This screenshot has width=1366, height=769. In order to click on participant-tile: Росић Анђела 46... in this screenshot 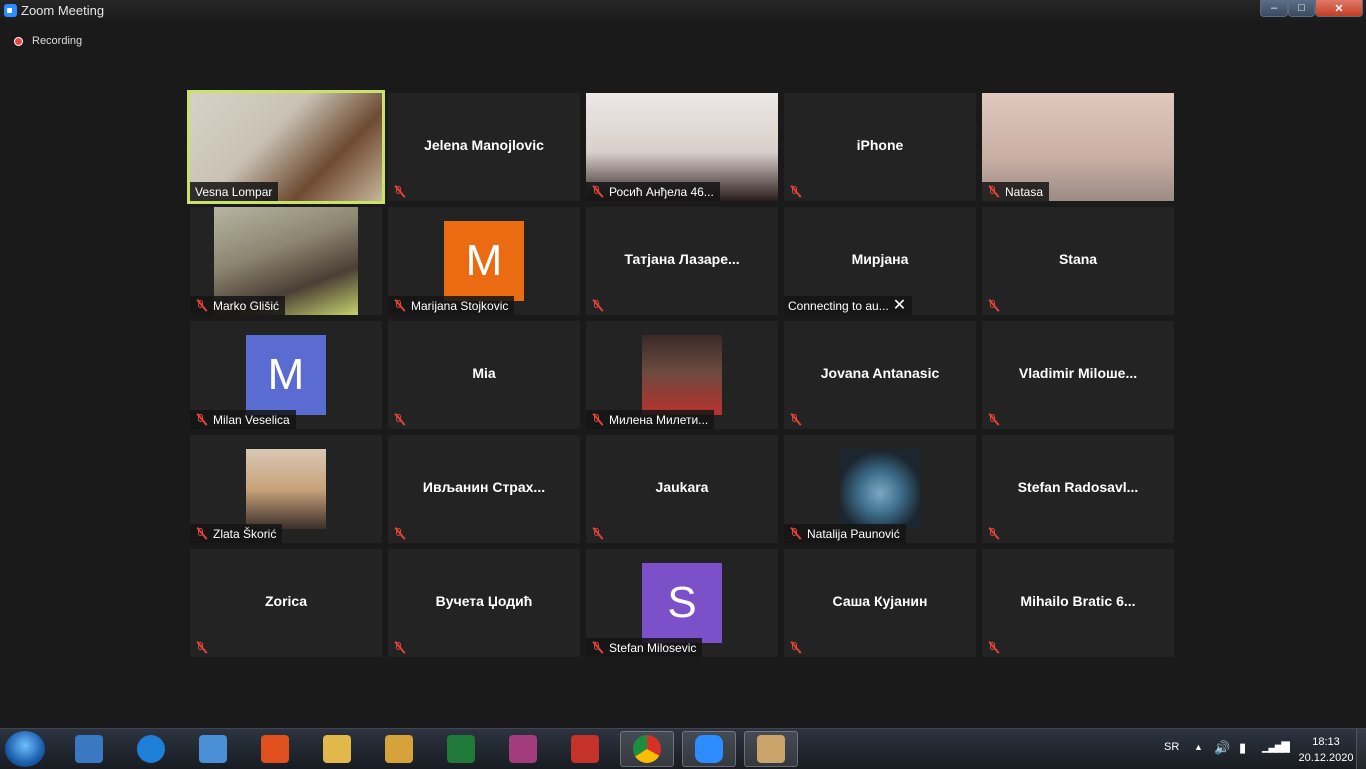, I will do `click(682, 147)`.